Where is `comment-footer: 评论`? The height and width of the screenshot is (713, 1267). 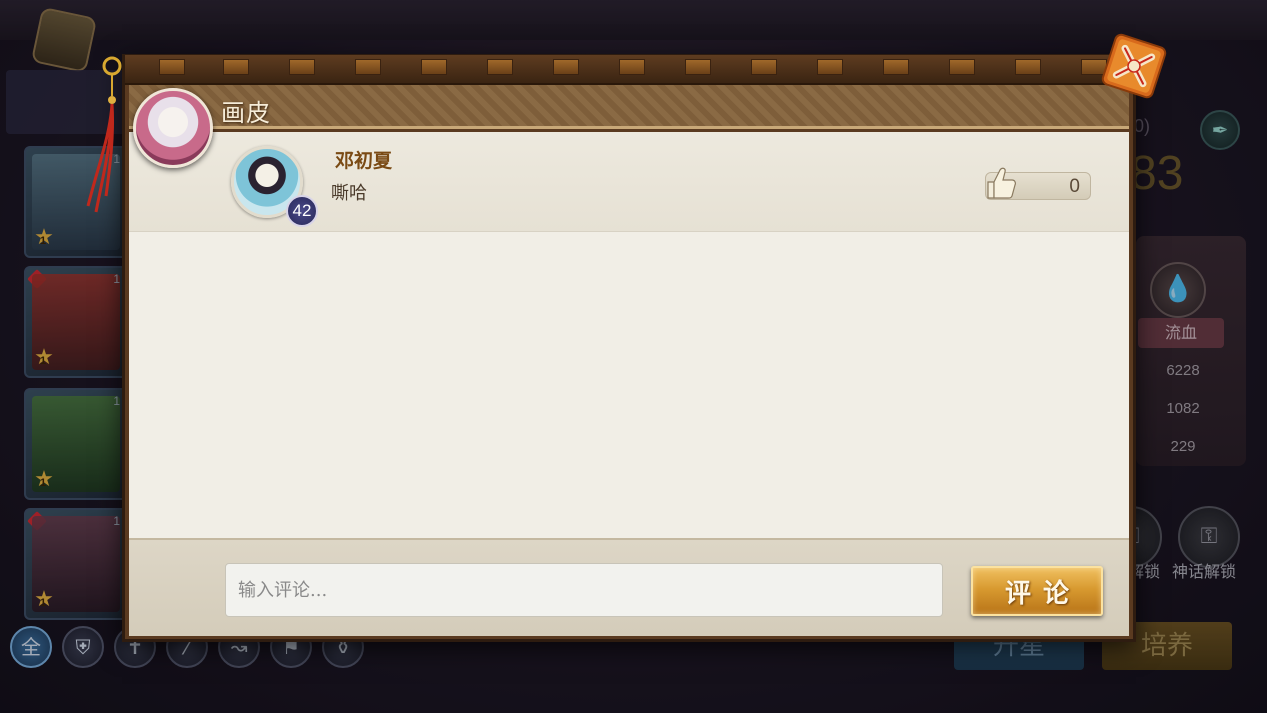 comment-footer: 评论 is located at coordinates (629, 587).